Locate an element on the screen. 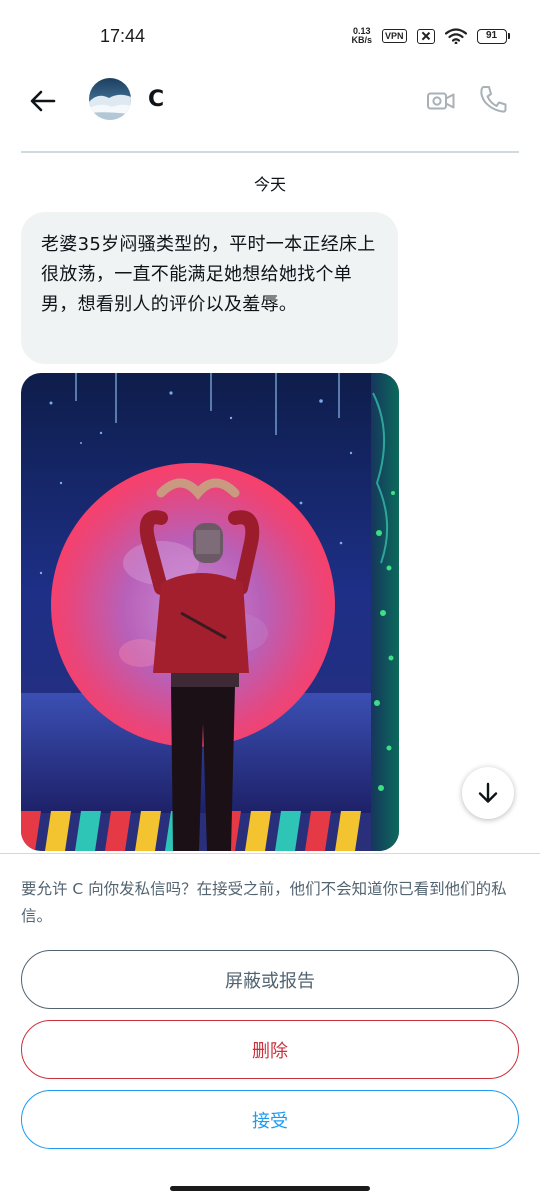 This screenshot has width=540, height=1200. network-speed: 0.13 KB/s is located at coordinates (361, 36).